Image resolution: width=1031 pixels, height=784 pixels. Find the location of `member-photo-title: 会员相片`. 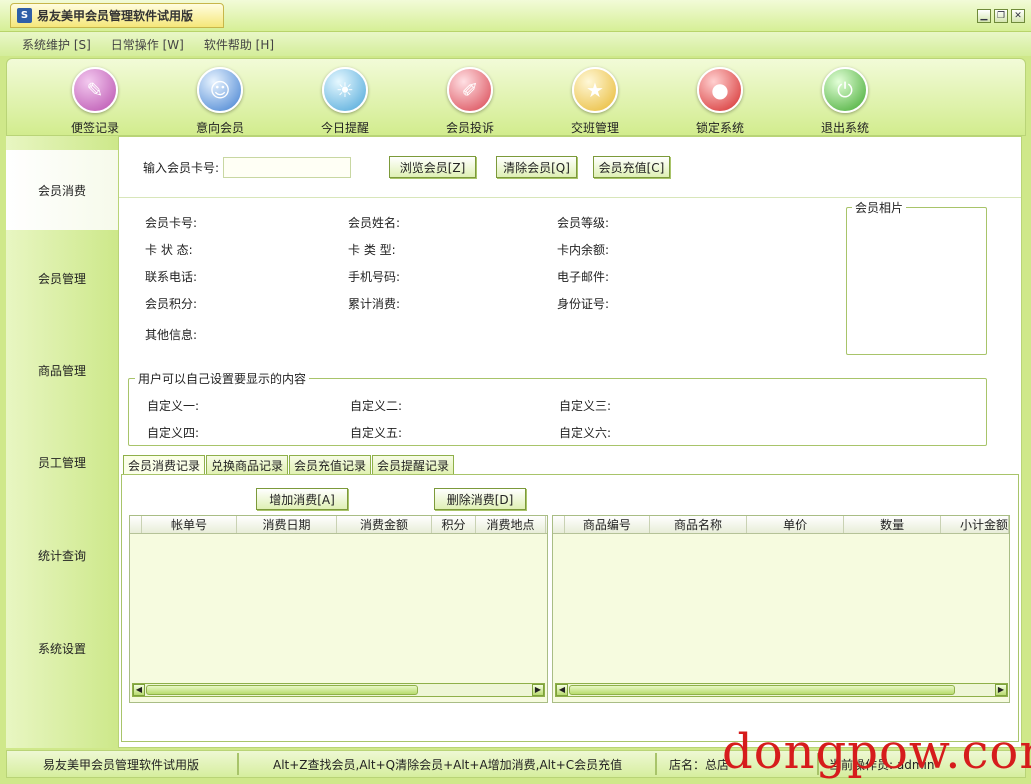

member-photo-title: 会员相片 is located at coordinates (879, 207).